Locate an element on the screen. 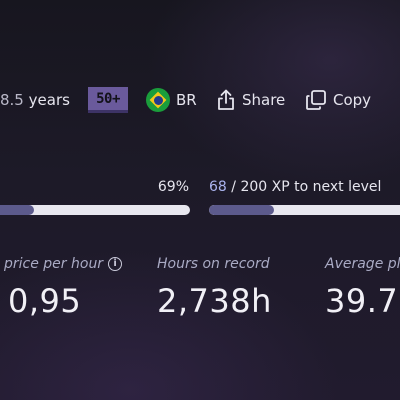  account-age-unit: years is located at coordinates (49, 100).